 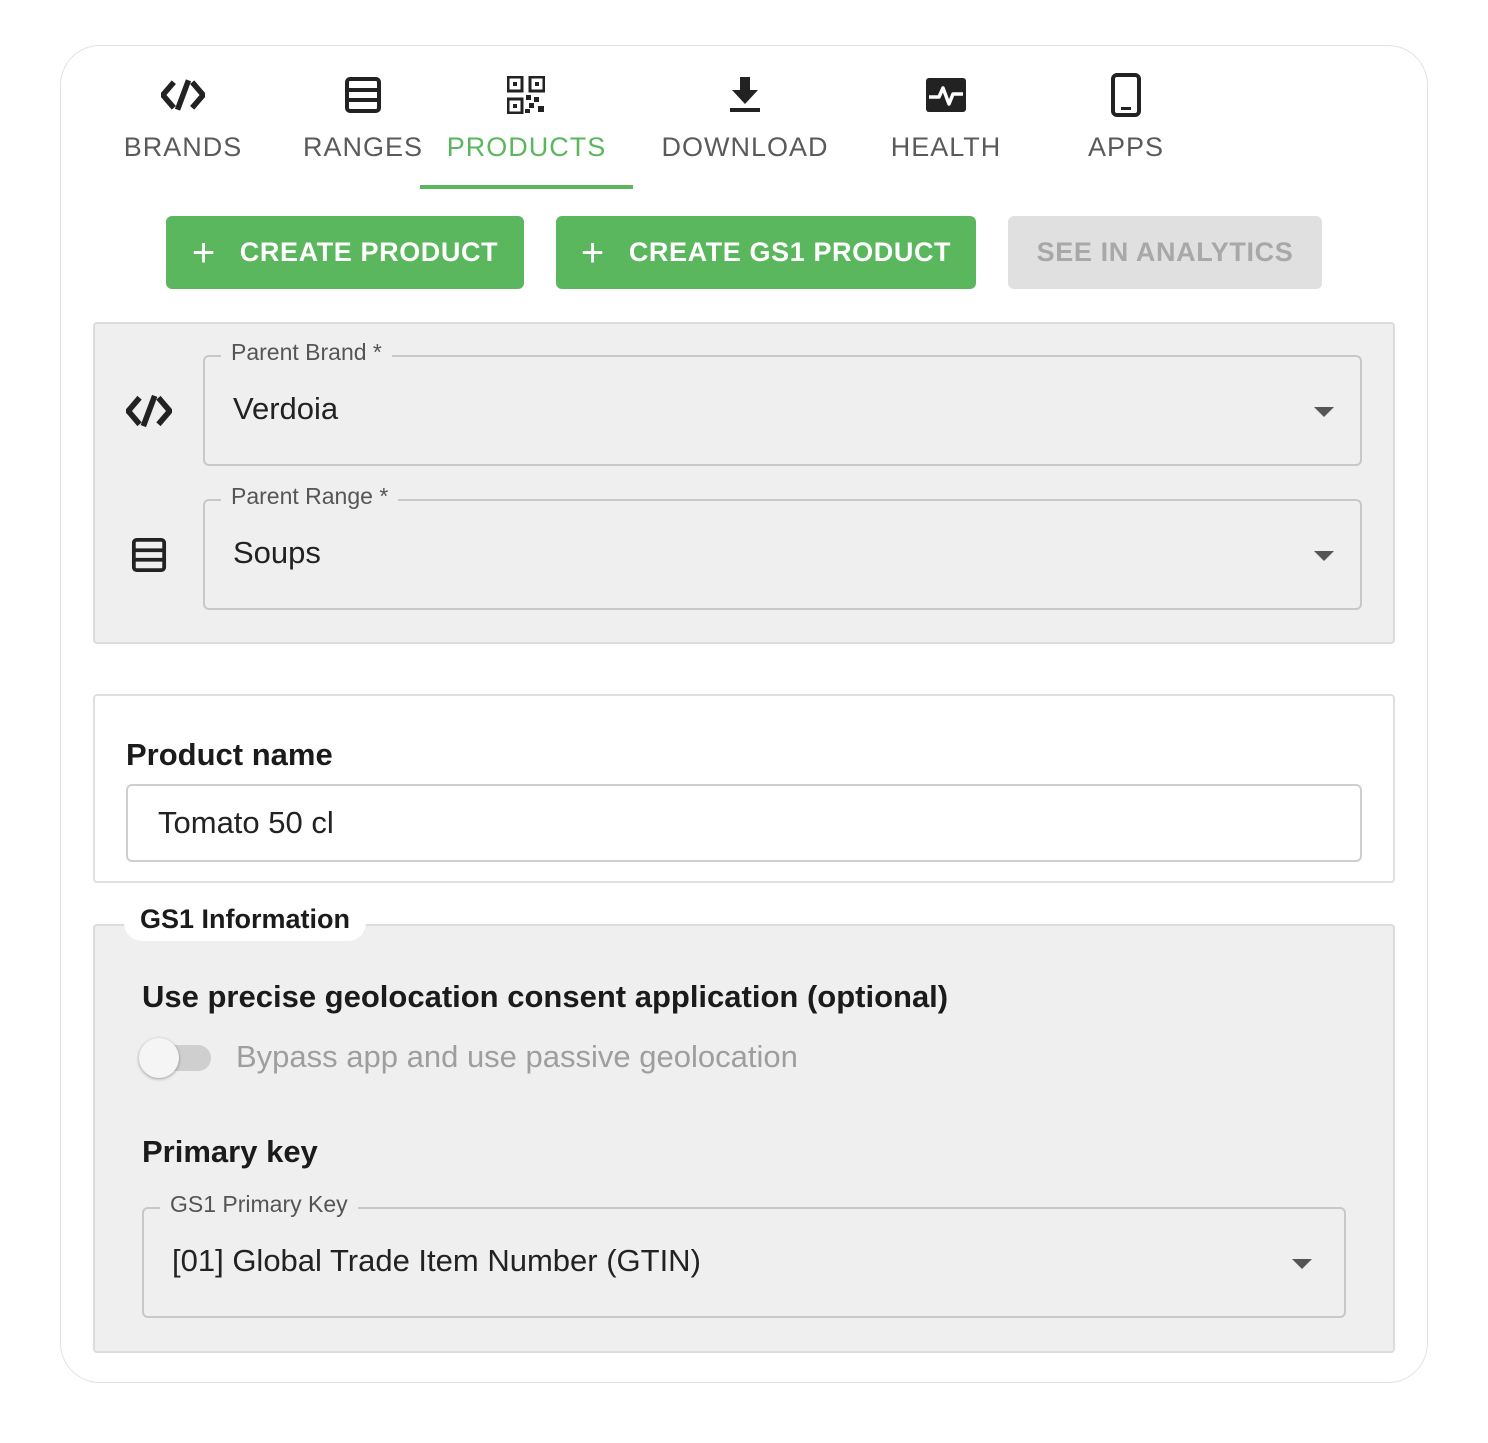 I want to click on gs1-section-title: GS1 Information, so click(x=245, y=919).